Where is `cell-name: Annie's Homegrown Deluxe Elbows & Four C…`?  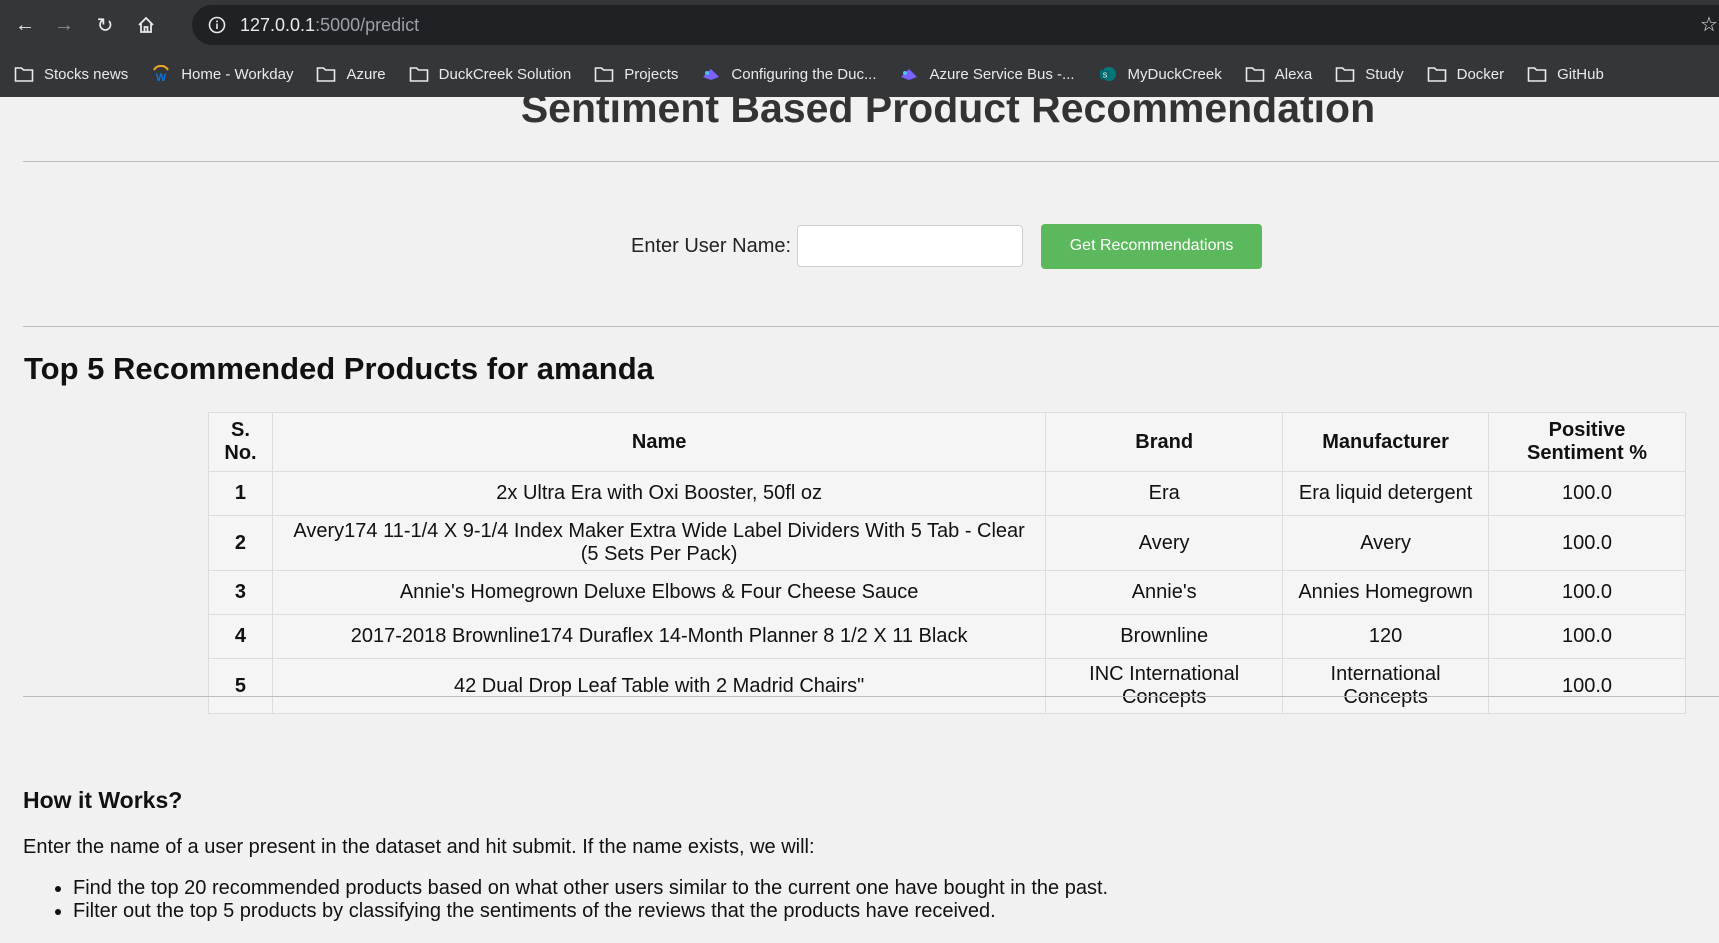
cell-name: Annie's Homegrown Deluxe Elbows & Four C… is located at coordinates (659, 592).